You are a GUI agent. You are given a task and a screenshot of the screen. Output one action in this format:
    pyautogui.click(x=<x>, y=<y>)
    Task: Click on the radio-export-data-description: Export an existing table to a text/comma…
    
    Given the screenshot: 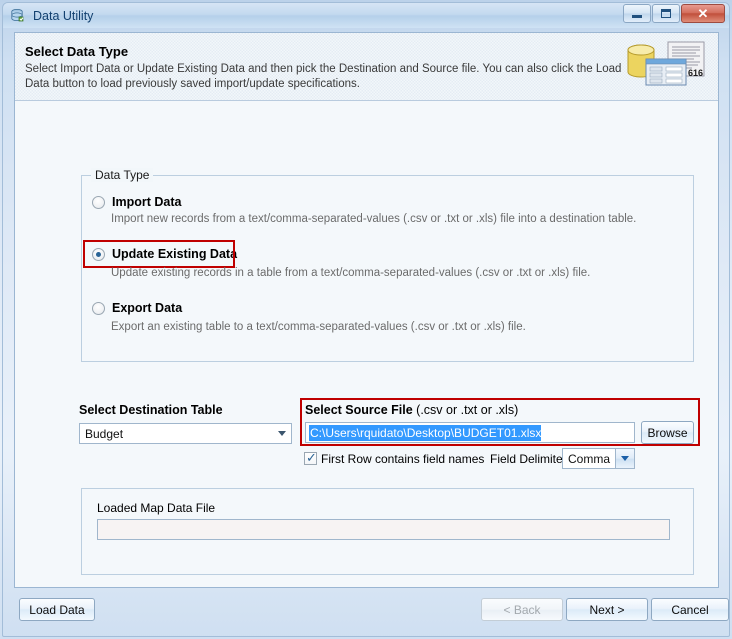 What is the action you would take?
    pyautogui.click(x=318, y=327)
    